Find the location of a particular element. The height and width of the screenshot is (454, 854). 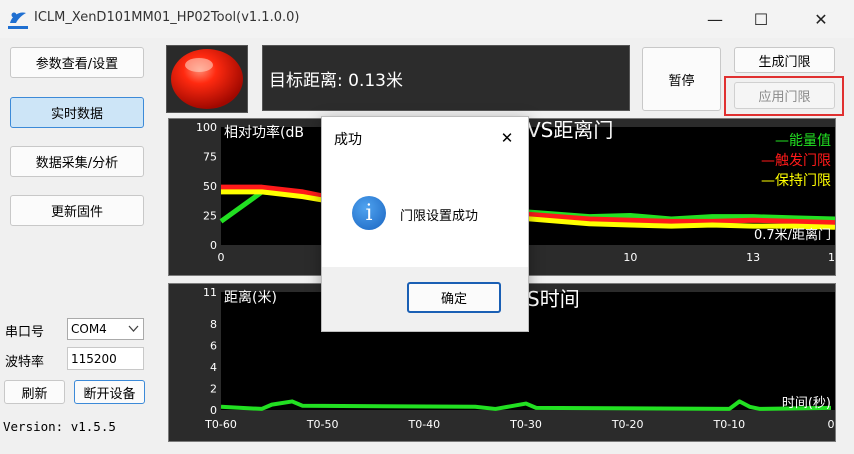

dialog-title: 成功 is located at coordinates (348, 140).